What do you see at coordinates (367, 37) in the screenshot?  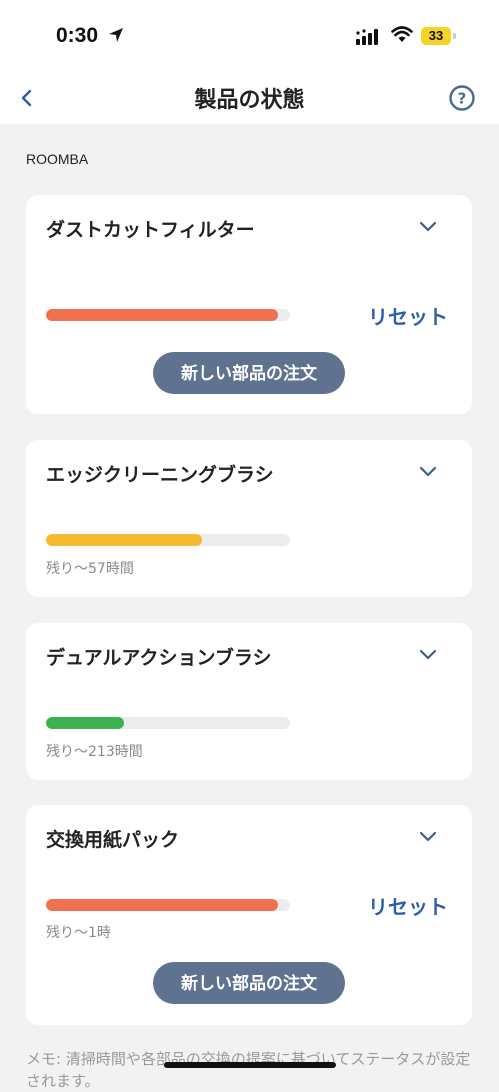 I see `cellular-signal-icon` at bounding box center [367, 37].